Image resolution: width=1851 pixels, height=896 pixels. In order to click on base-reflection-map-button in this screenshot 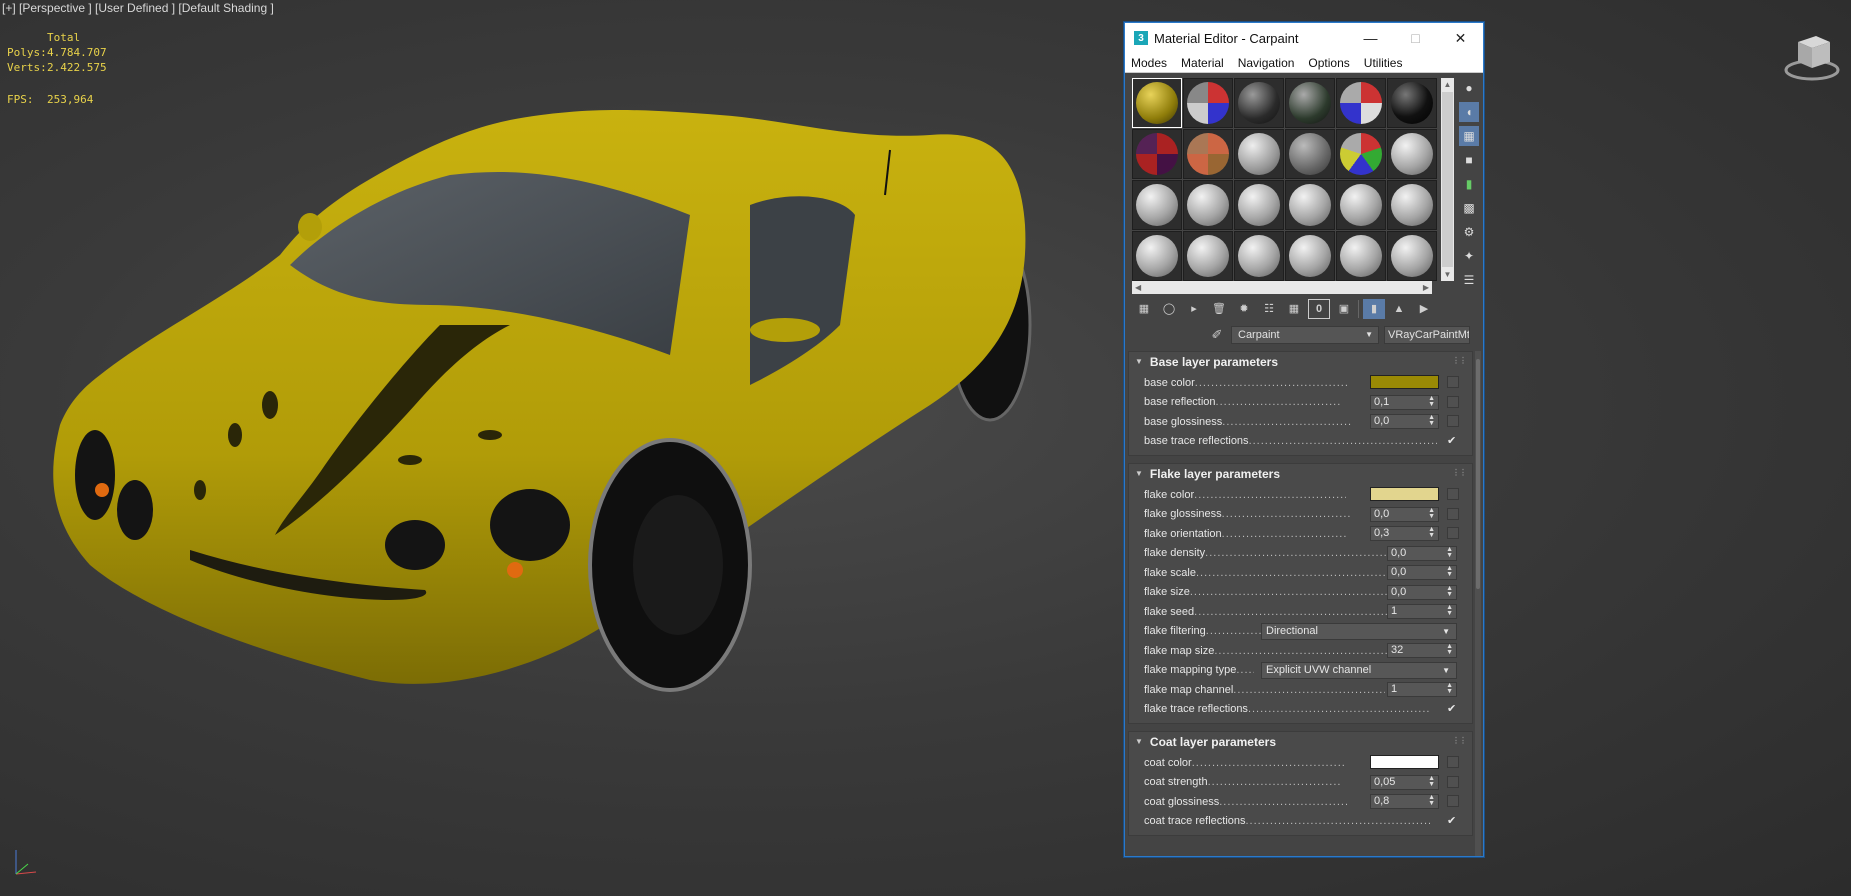, I will do `click(1453, 401)`.